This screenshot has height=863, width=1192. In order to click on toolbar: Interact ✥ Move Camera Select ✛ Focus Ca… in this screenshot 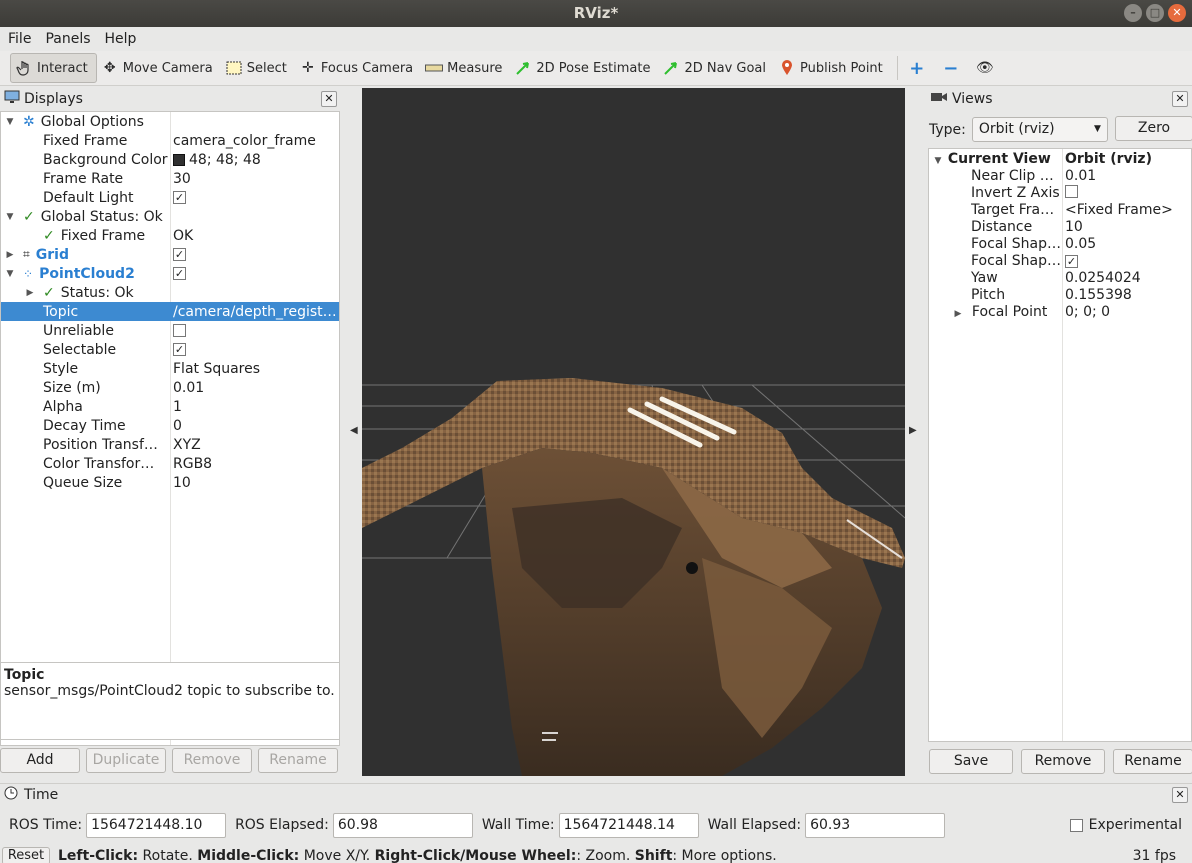, I will do `click(596, 68)`.